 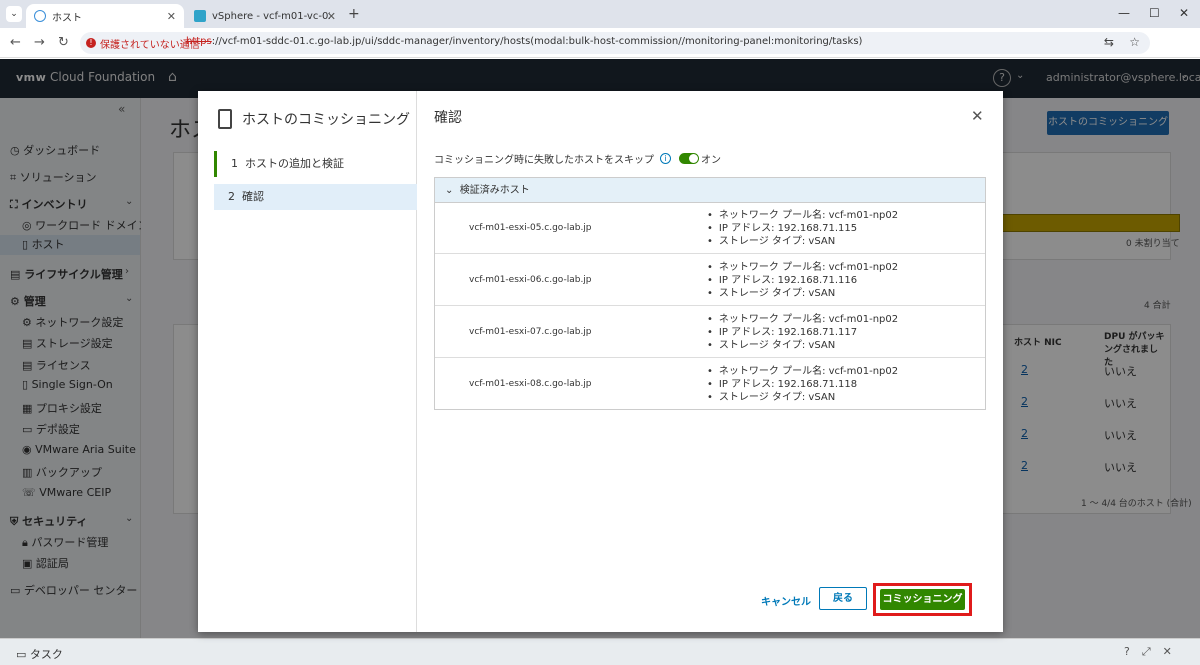 I want to click on step-number: 1, so click(x=234, y=163).